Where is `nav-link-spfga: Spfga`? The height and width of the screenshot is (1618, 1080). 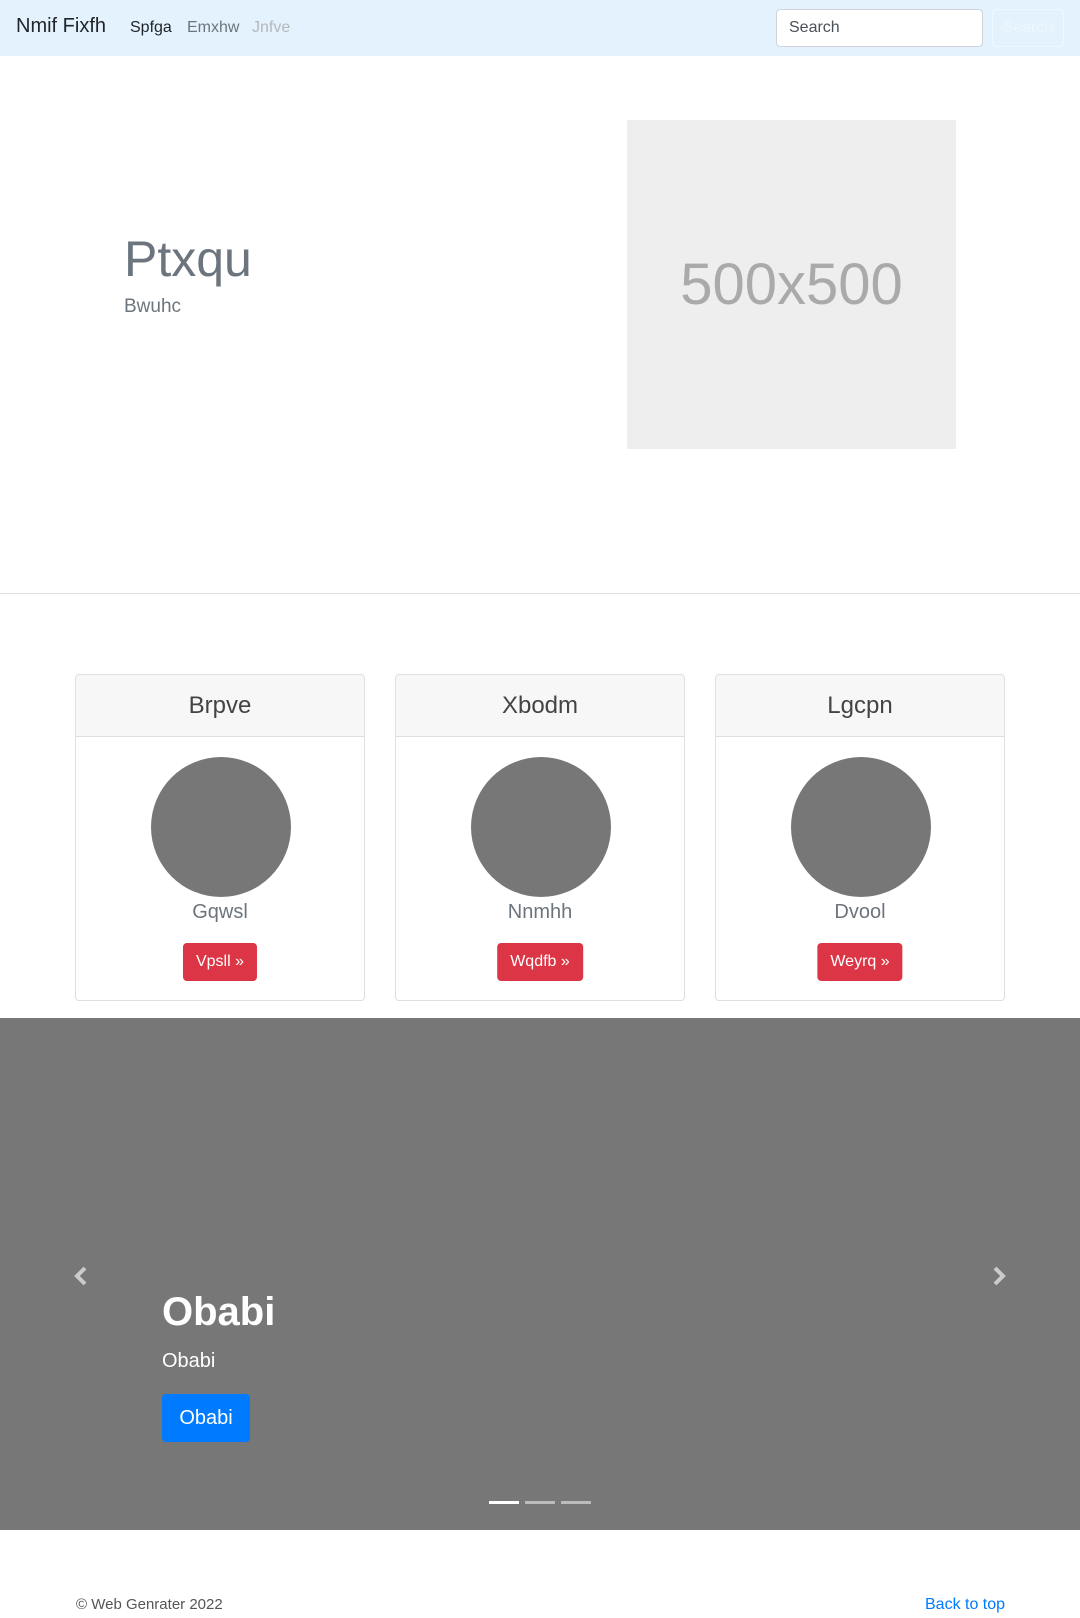
nav-link-spfga: Spfga is located at coordinates (151, 28).